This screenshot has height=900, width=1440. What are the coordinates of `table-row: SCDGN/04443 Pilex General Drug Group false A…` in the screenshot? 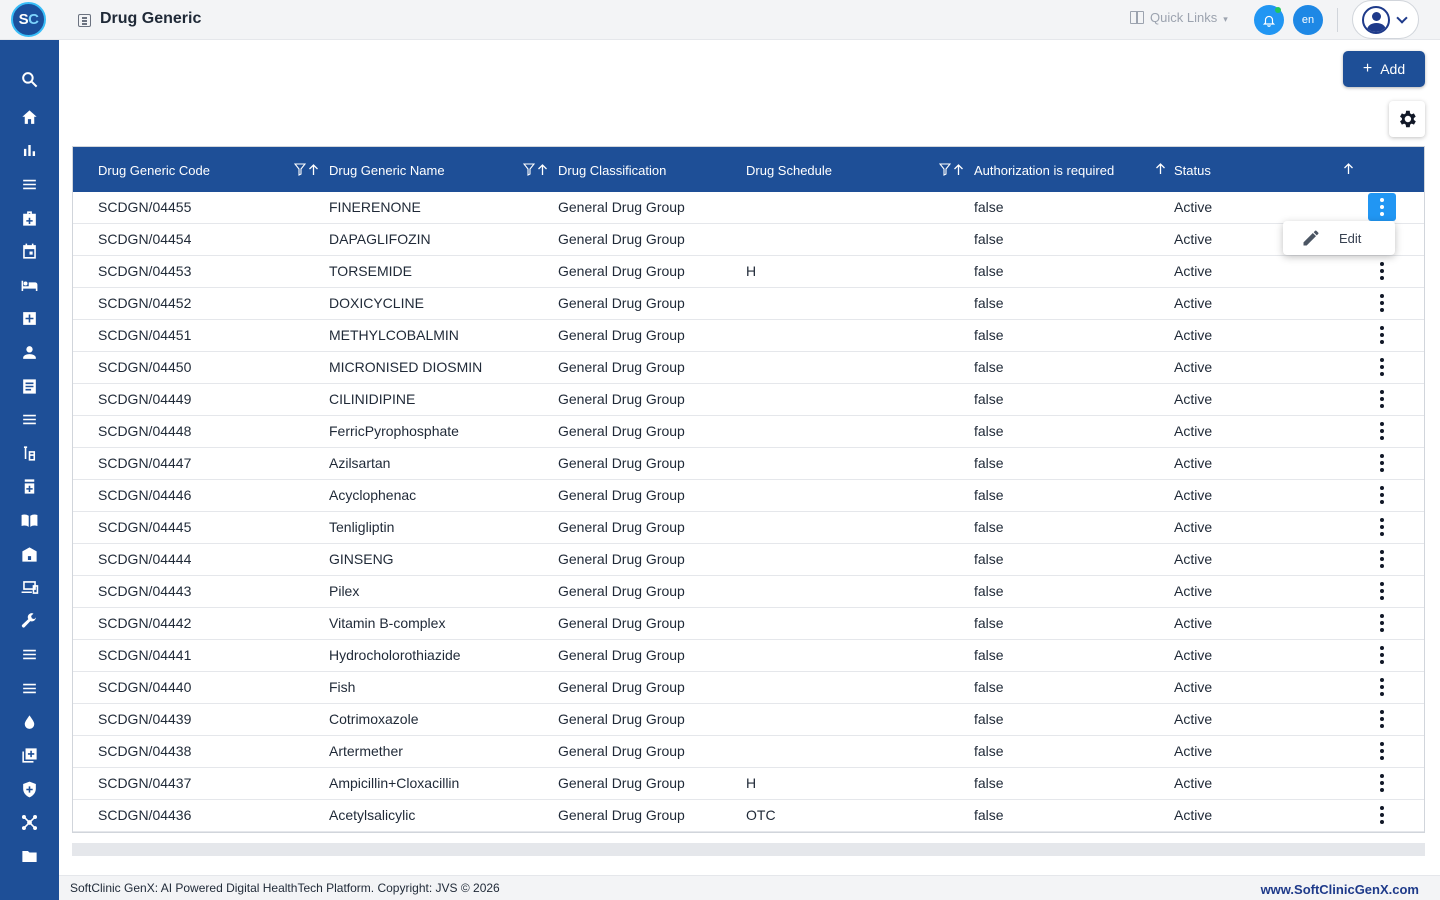 It's located at (748, 592).